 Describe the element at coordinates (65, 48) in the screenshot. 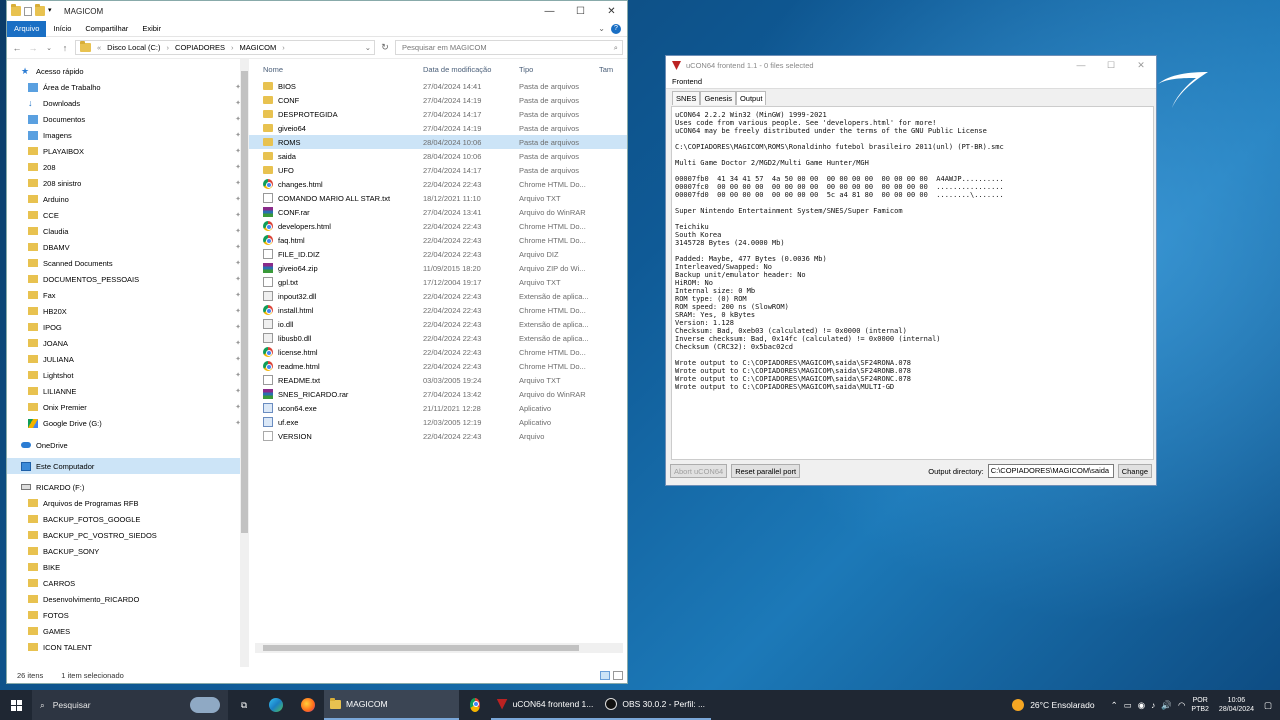

I see `up-arrow-icon: ↑` at that location.